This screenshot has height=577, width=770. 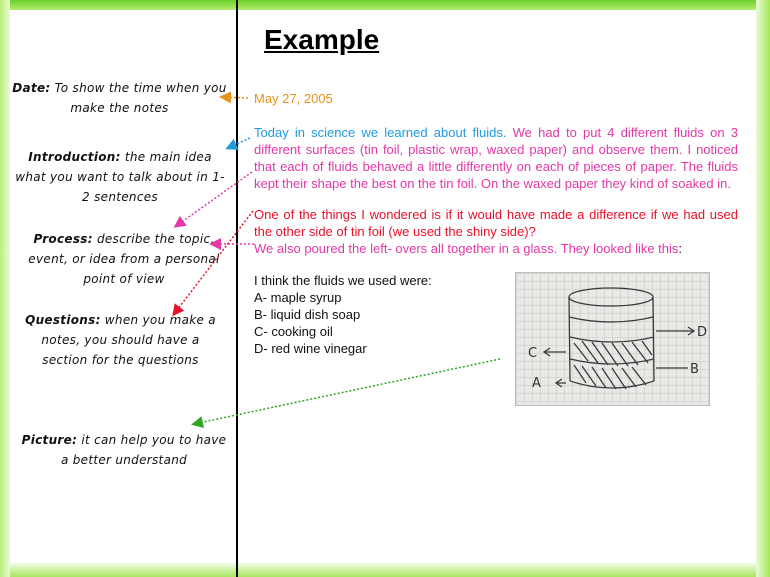 What do you see at coordinates (234, 97) in the screenshot?
I see `arrow-date` at bounding box center [234, 97].